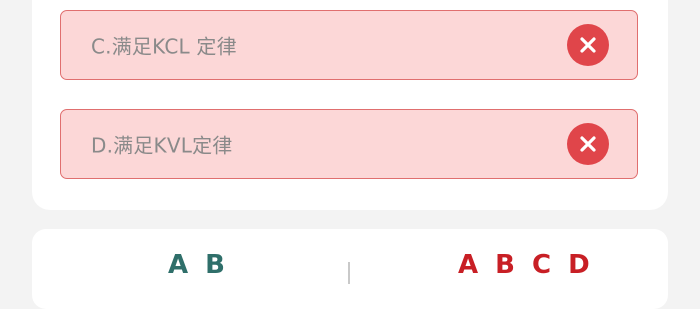  I want to click on correct-answer: A B C D, so click(526, 265).